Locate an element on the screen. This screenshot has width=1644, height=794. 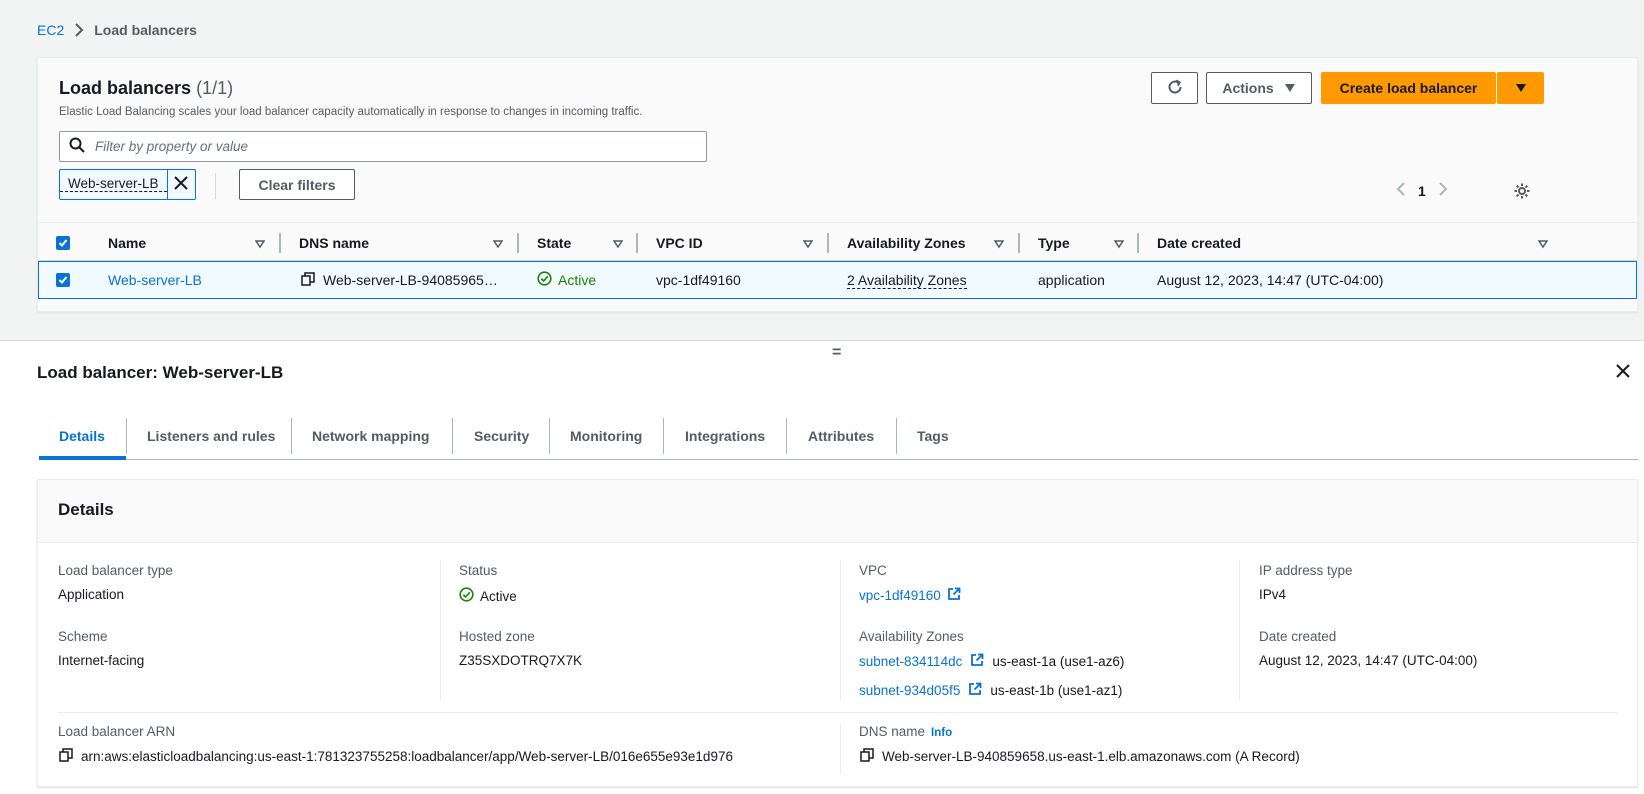
hosted-zone-label: Hosted zone is located at coordinates (497, 636).